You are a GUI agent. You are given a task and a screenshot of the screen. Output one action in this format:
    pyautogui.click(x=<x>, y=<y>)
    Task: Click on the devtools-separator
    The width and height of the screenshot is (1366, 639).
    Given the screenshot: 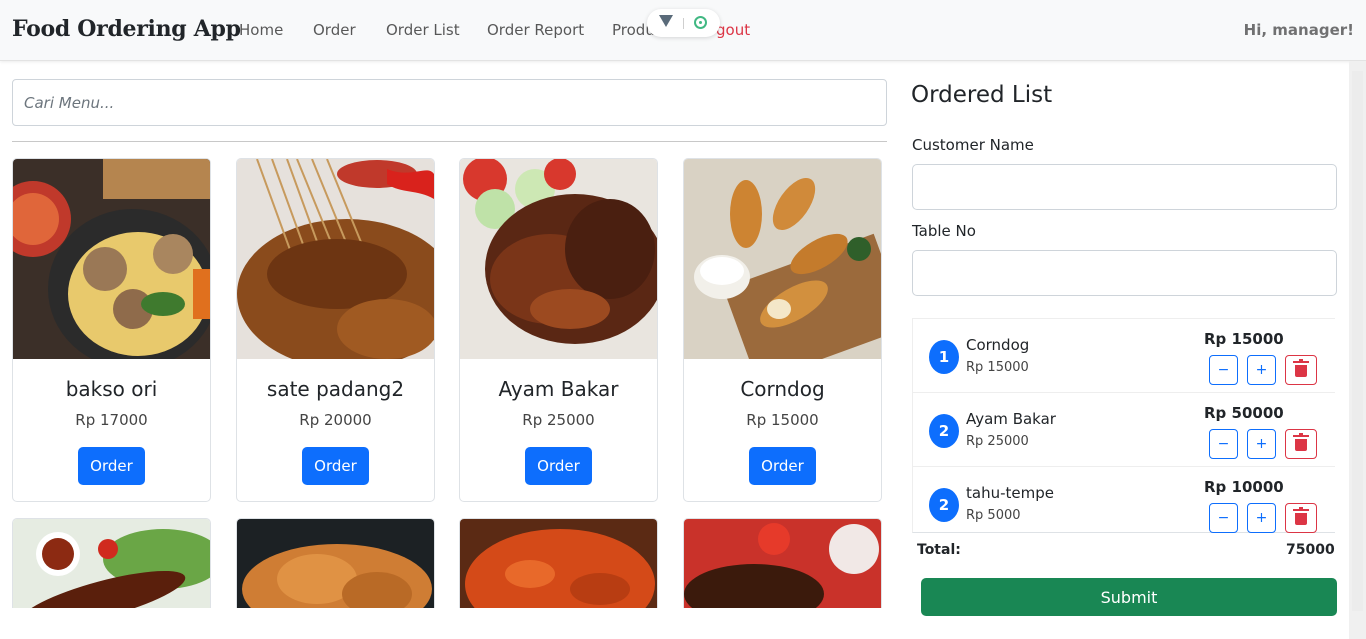 What is the action you would take?
    pyautogui.click(x=683, y=23)
    